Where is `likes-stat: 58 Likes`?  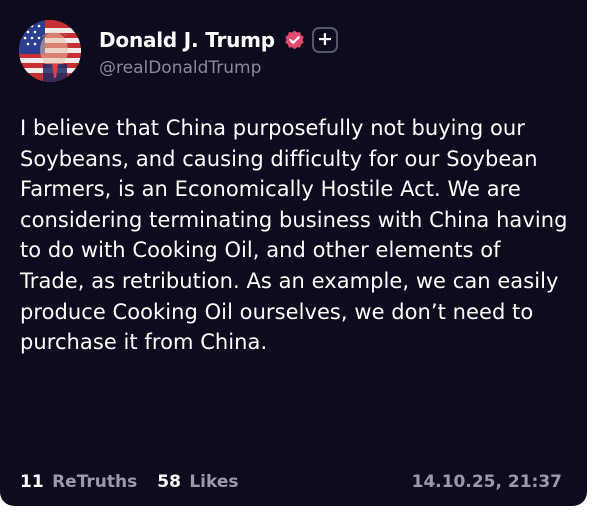
likes-stat: 58 Likes is located at coordinates (197, 482).